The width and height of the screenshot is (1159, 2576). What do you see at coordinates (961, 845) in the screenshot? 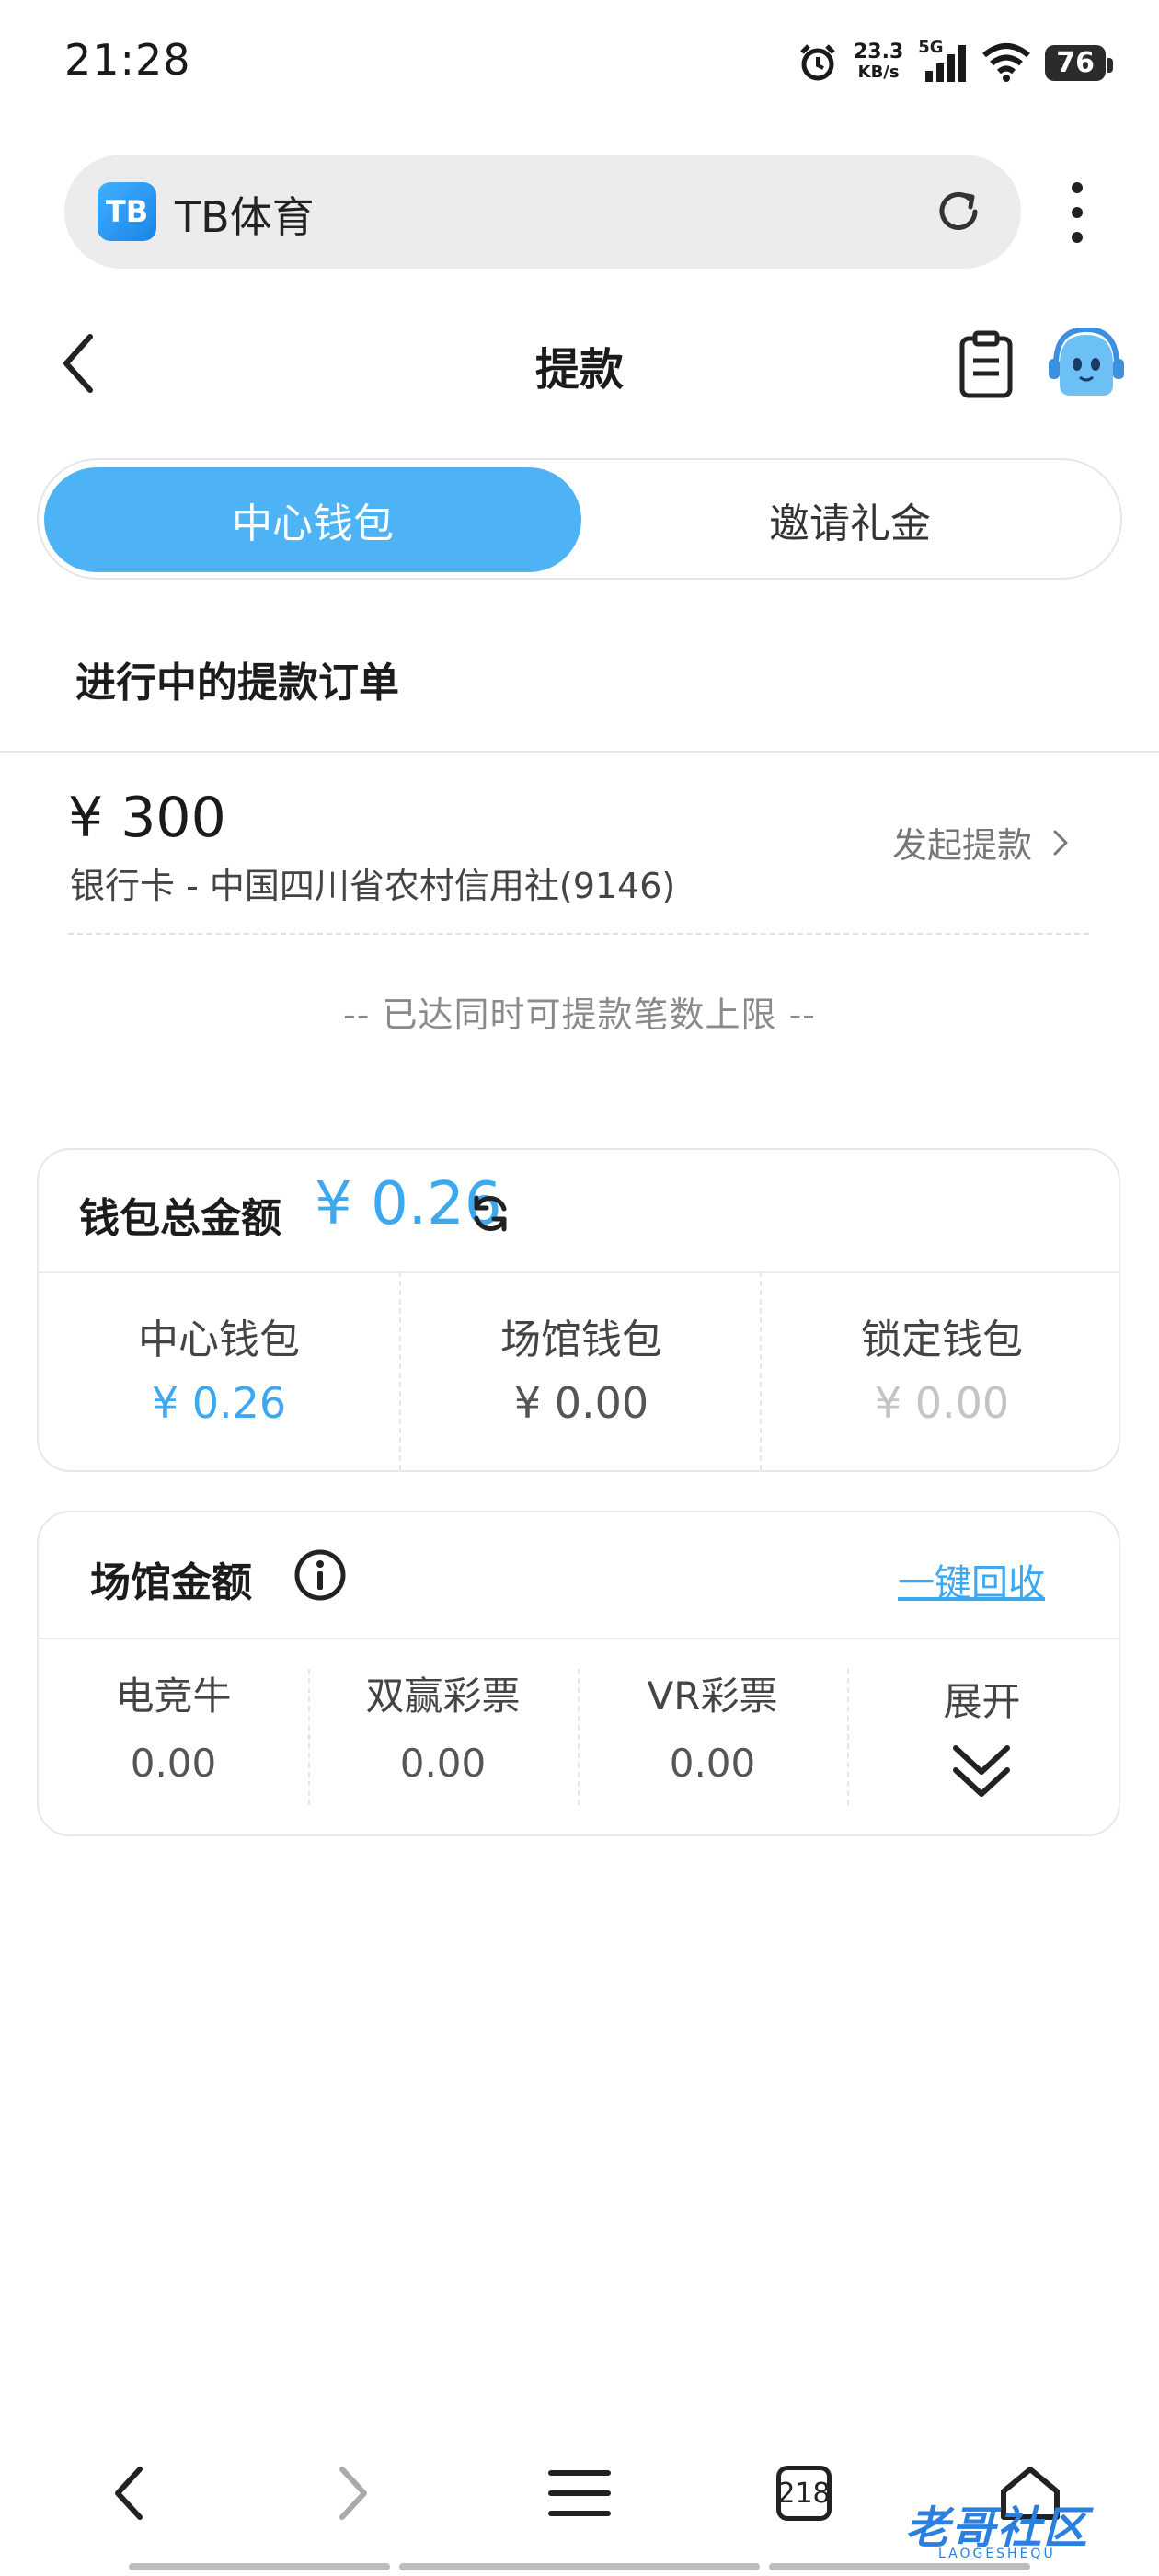
I see `start-withdraw-label: 发起提款` at bounding box center [961, 845].